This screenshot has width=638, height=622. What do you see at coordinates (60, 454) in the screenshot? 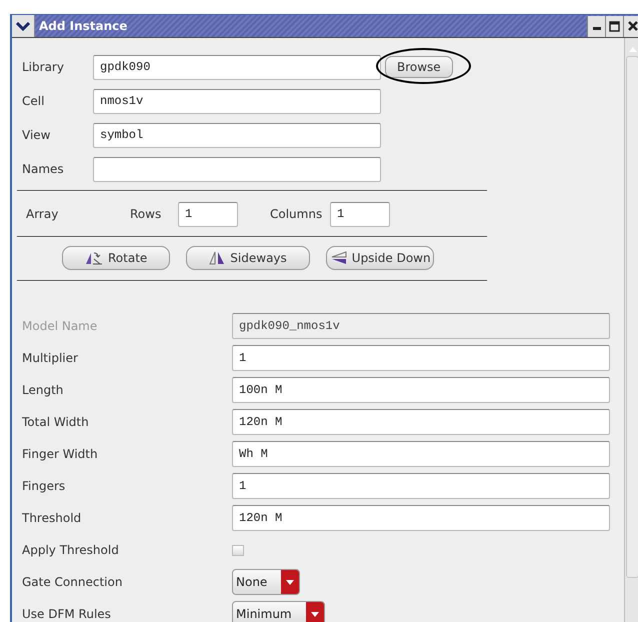
I see `field-label: Finger Width` at bounding box center [60, 454].